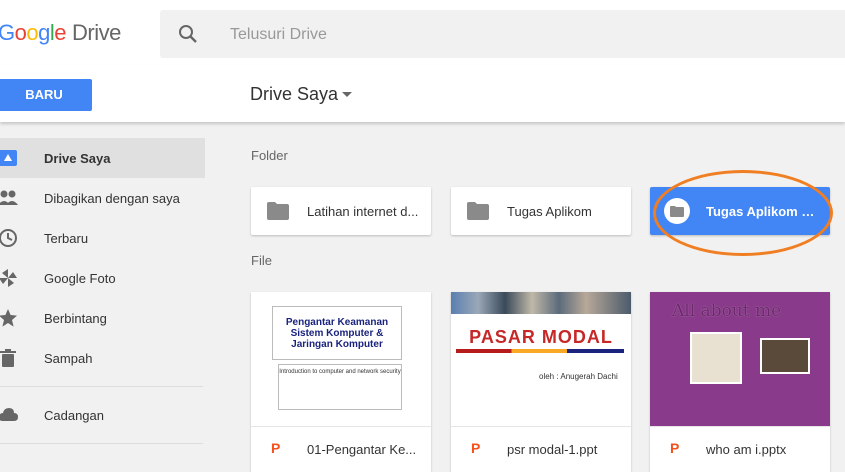 The image size is (845, 472). I want to click on google-drive-logo: Google Drive, so click(60, 33).